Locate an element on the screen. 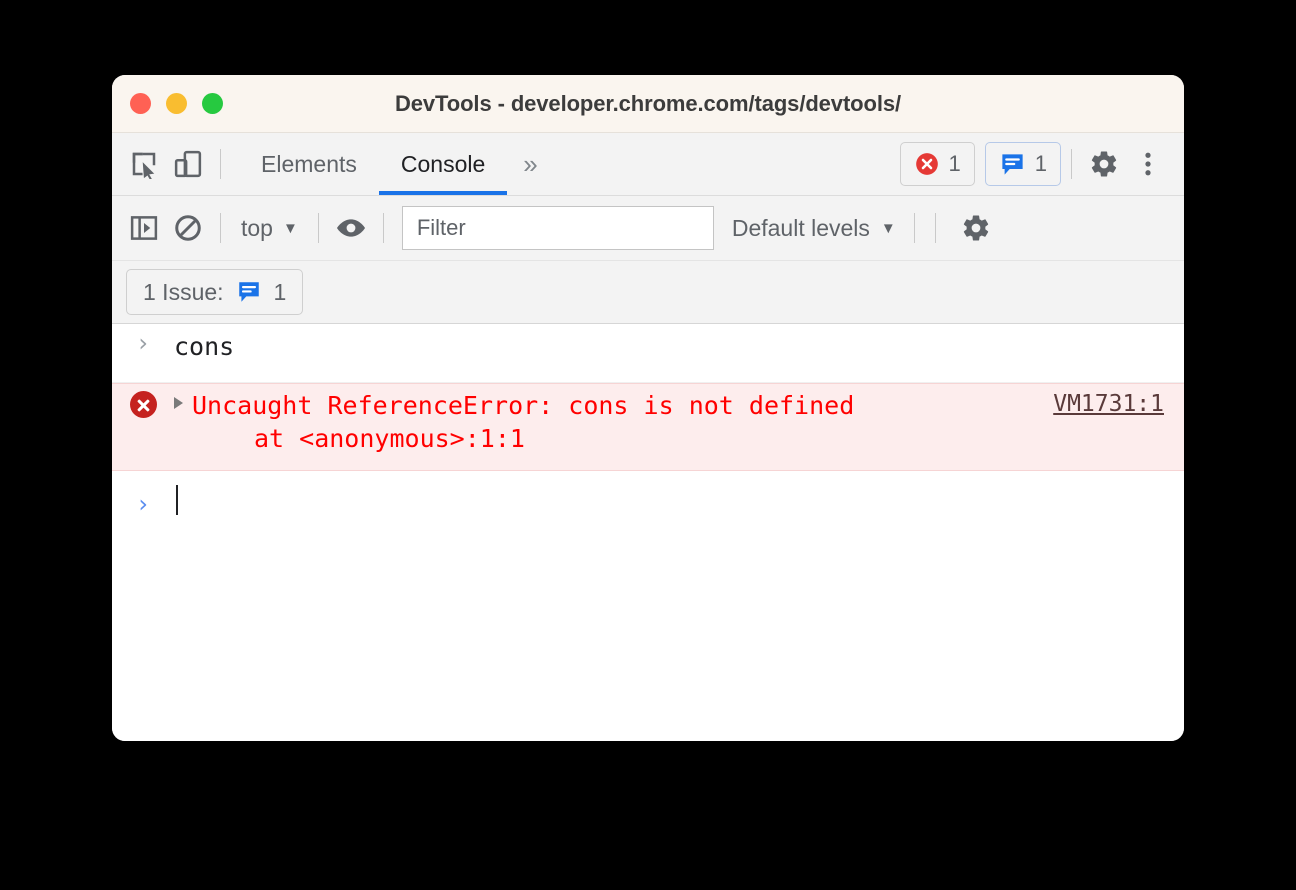  console-filter-toolbar: top ▼ Filter Default levels ▼ is located at coordinates (648, 228).